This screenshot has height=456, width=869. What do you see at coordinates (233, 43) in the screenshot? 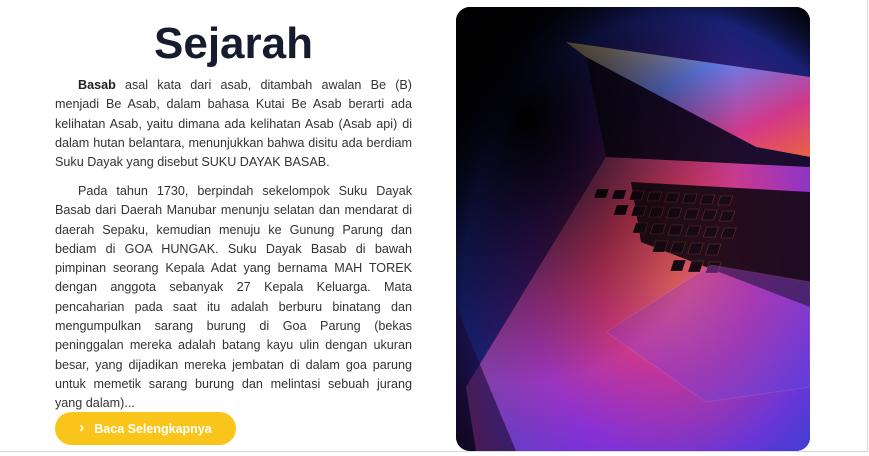
I see `page-title: Sejarah` at bounding box center [233, 43].